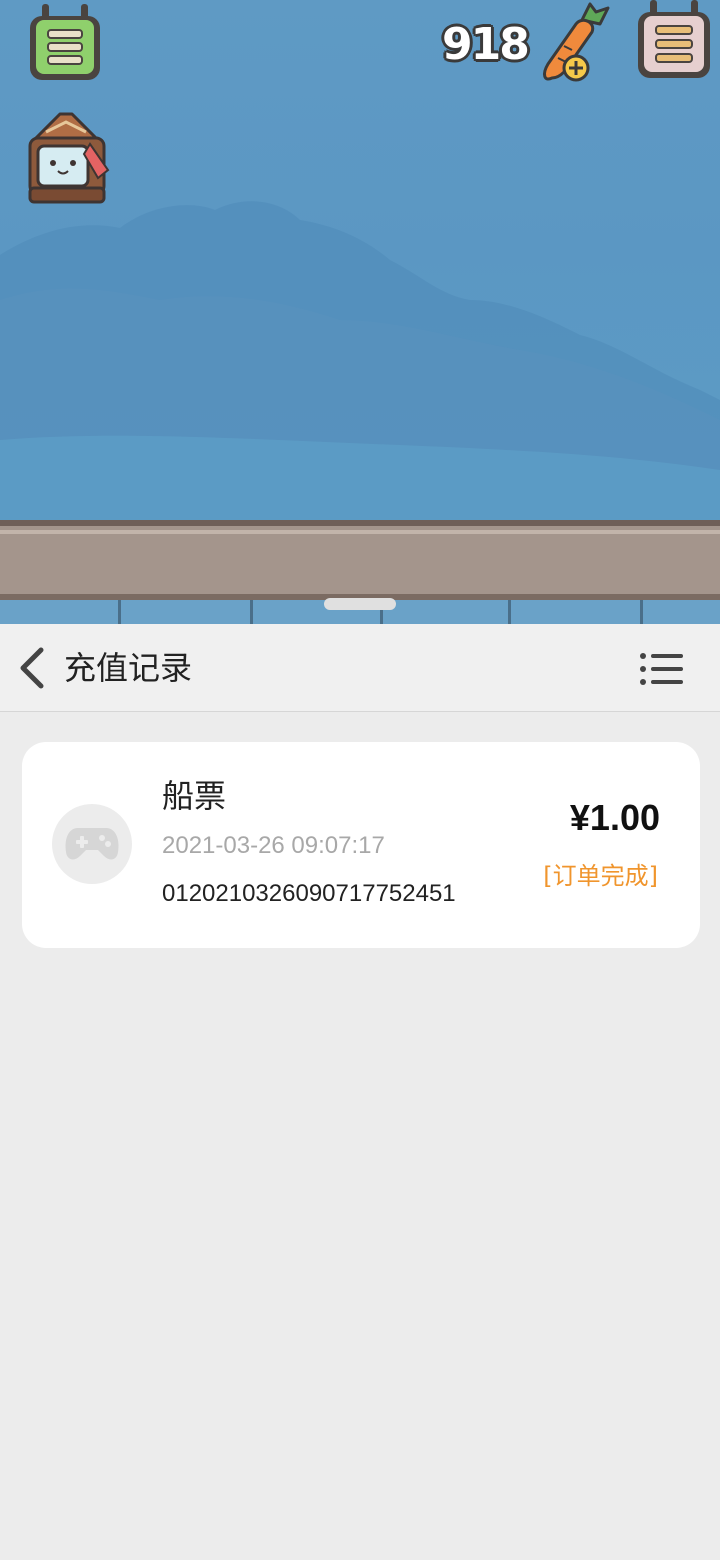 This screenshot has width=720, height=1560. Describe the element at coordinates (360, 668) in the screenshot. I see `header-bar: 充值记录` at that location.